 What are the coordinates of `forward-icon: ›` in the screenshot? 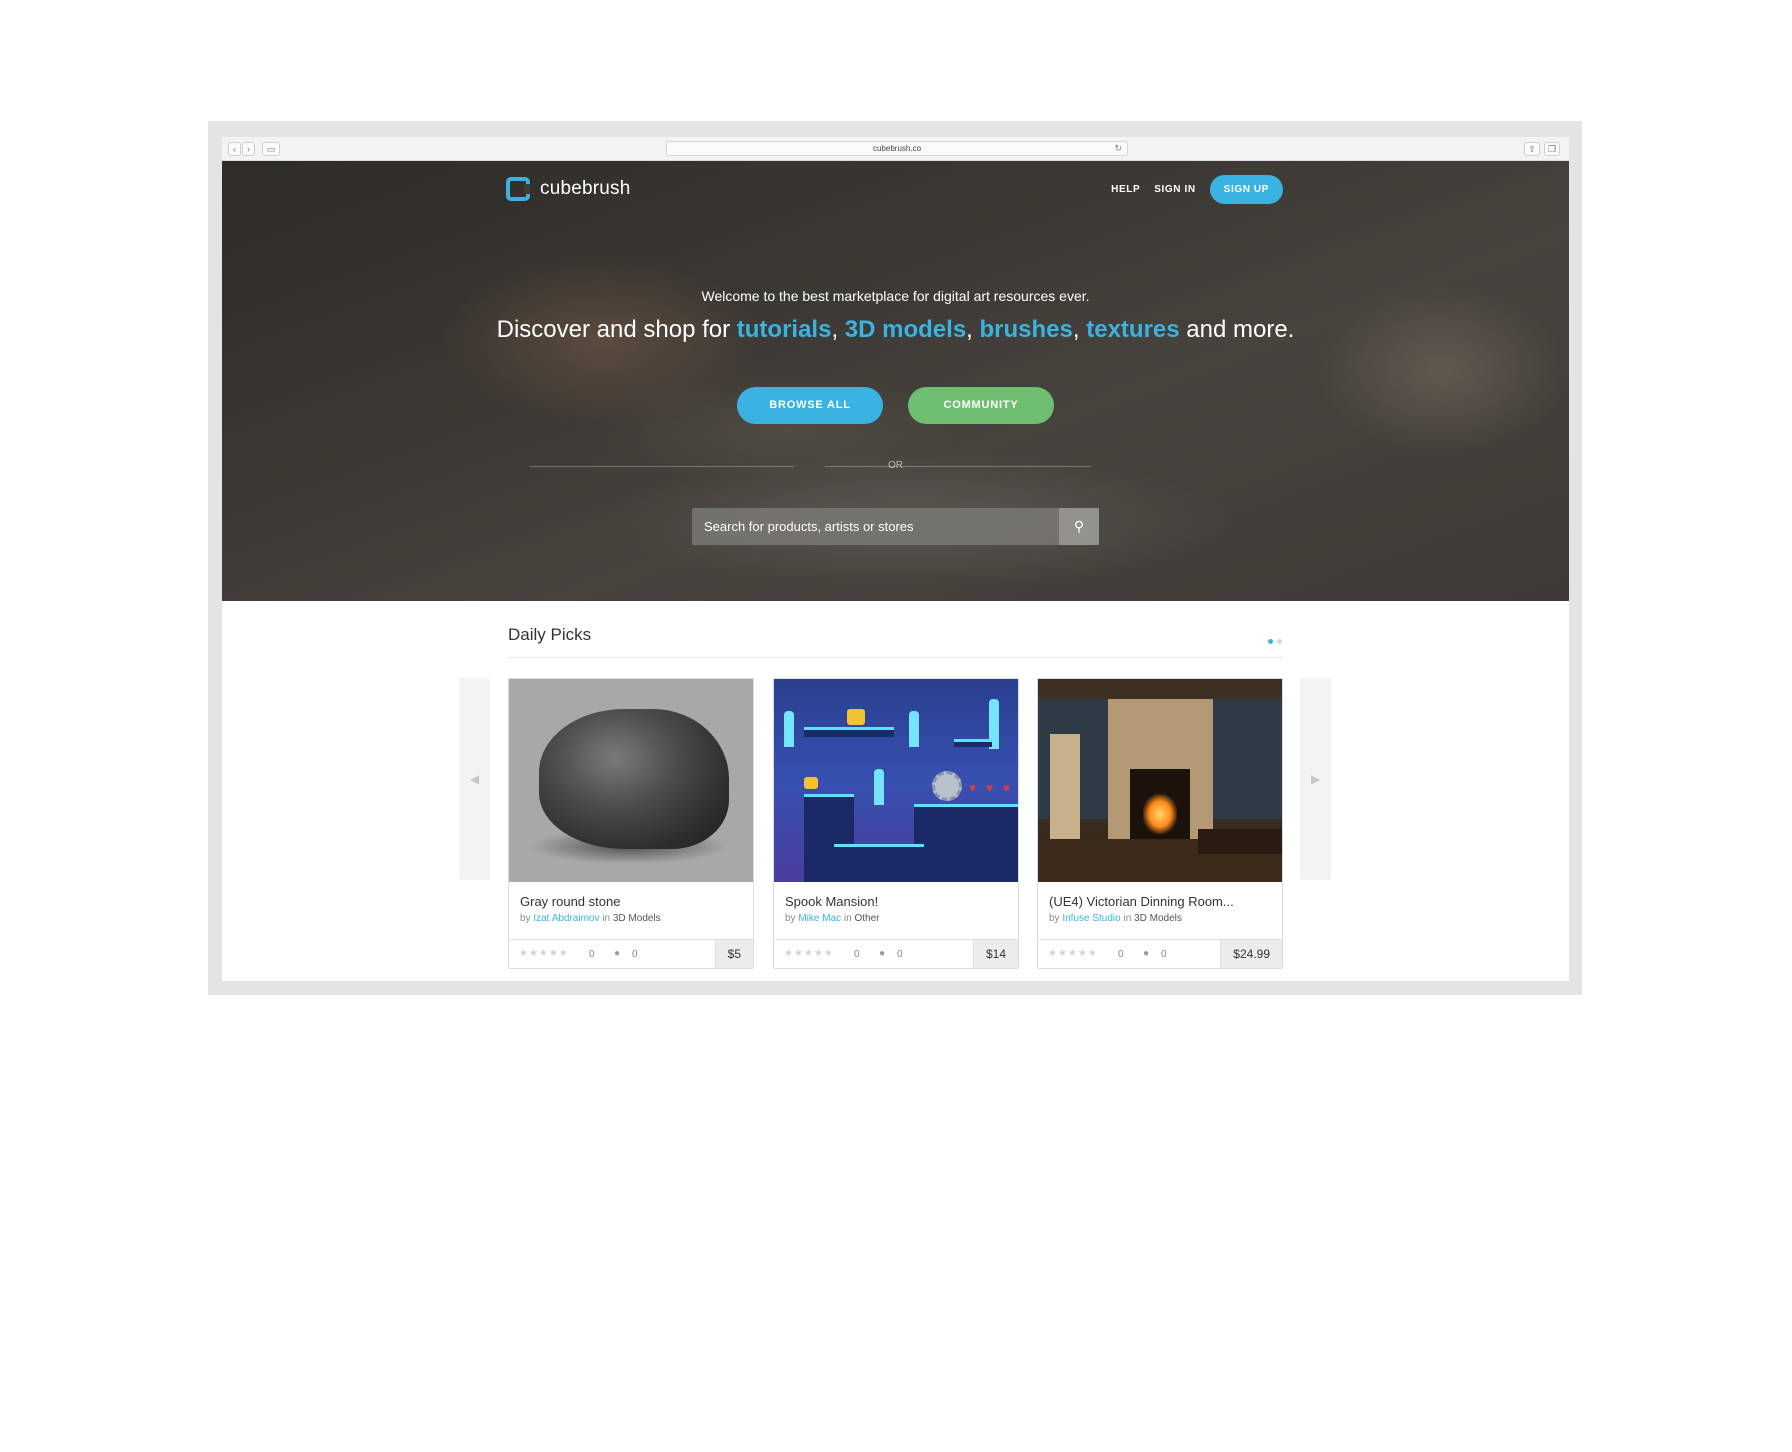 It's located at (248, 149).